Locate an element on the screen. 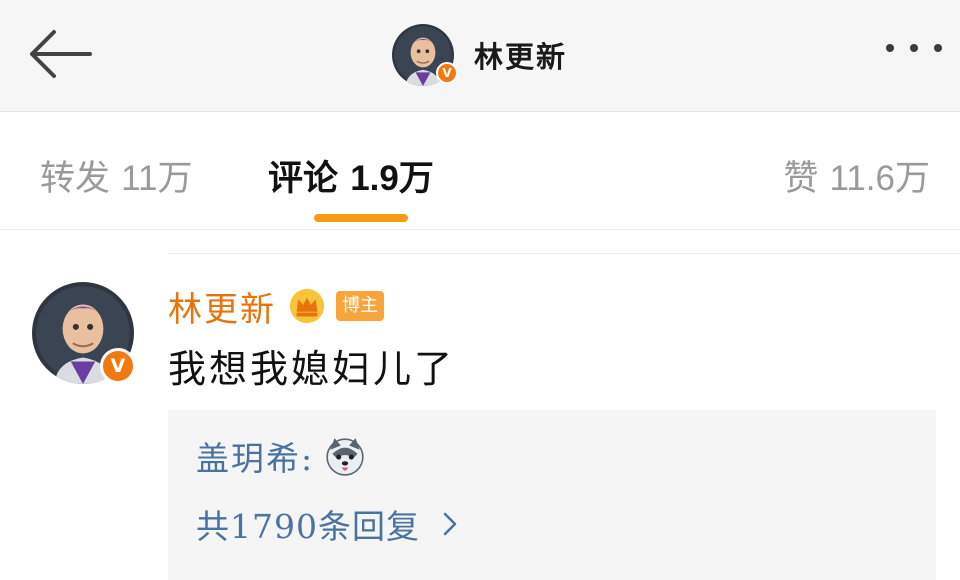  back-arrow-icon is located at coordinates (61, 54).